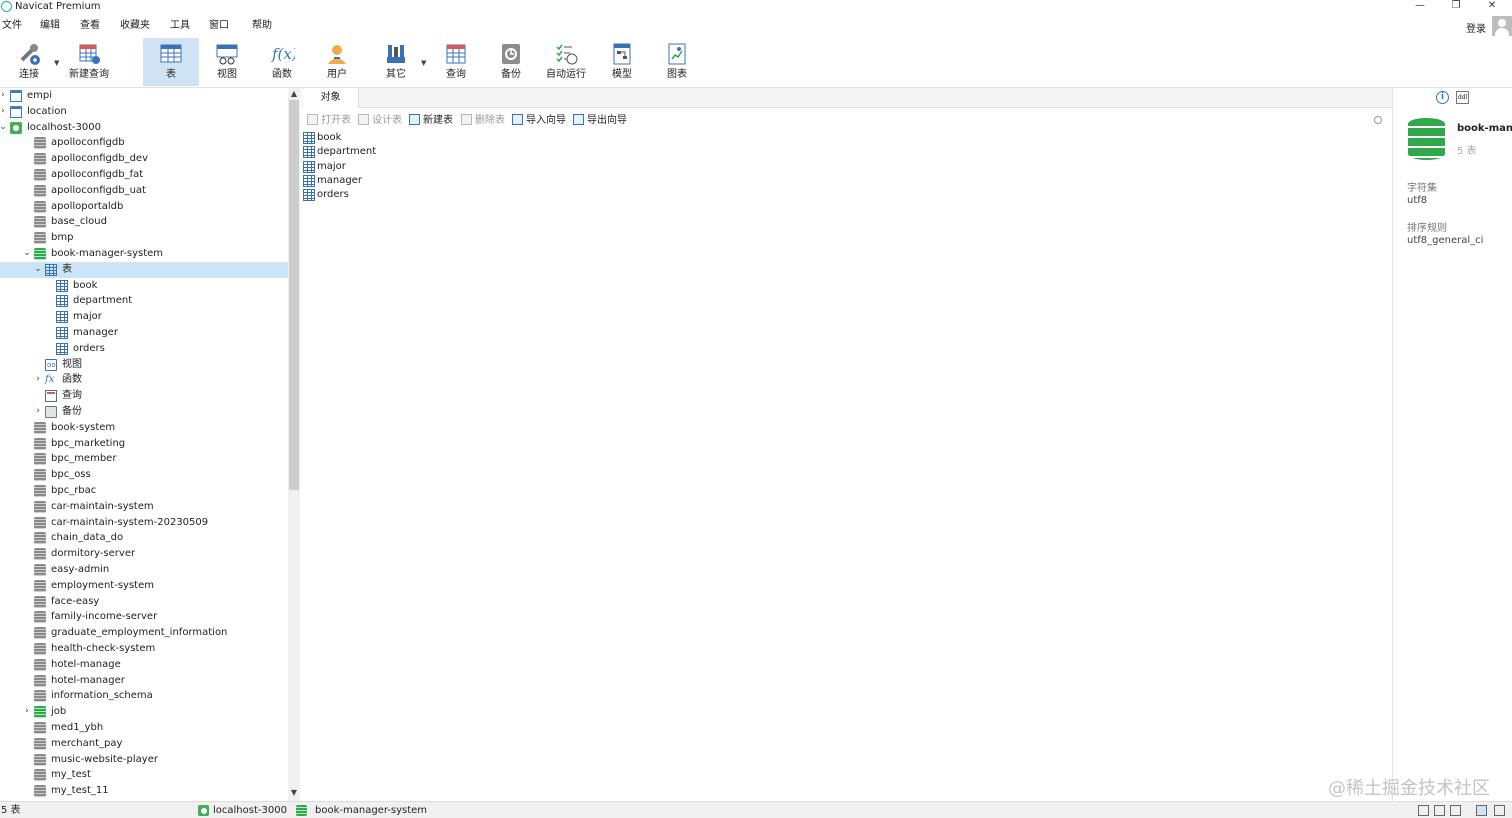  I want to click on tree-scrollbar: ▲ ▼, so click(294, 444).